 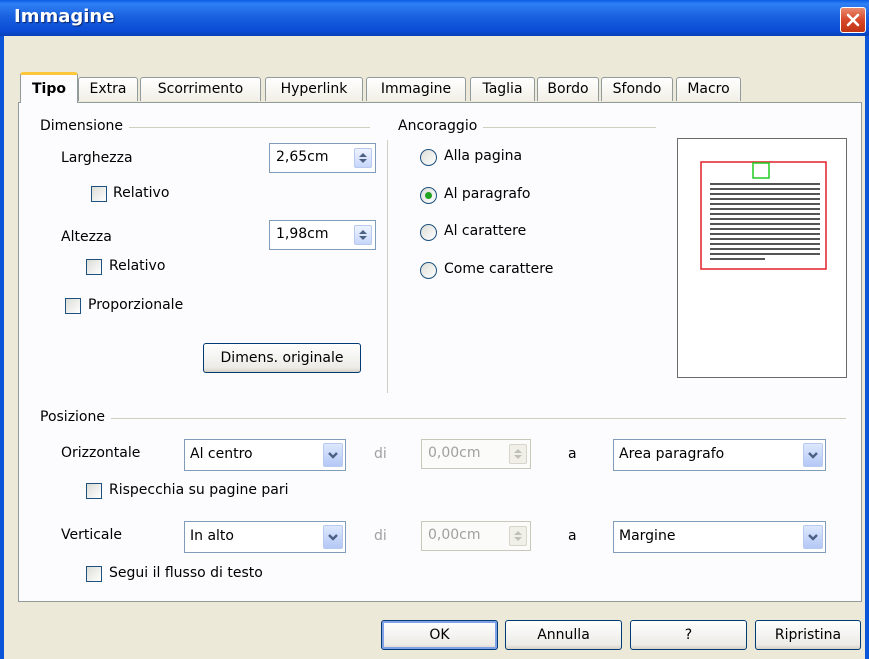 What do you see at coordinates (99, 194) in the screenshot?
I see `width-relative-checkbox` at bounding box center [99, 194].